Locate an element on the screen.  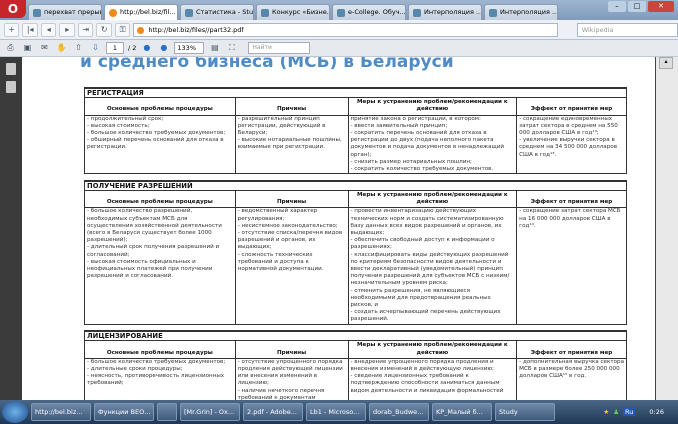
system-tray: ★ ♟ Ru 0:26 is located at coordinates (640, 412).